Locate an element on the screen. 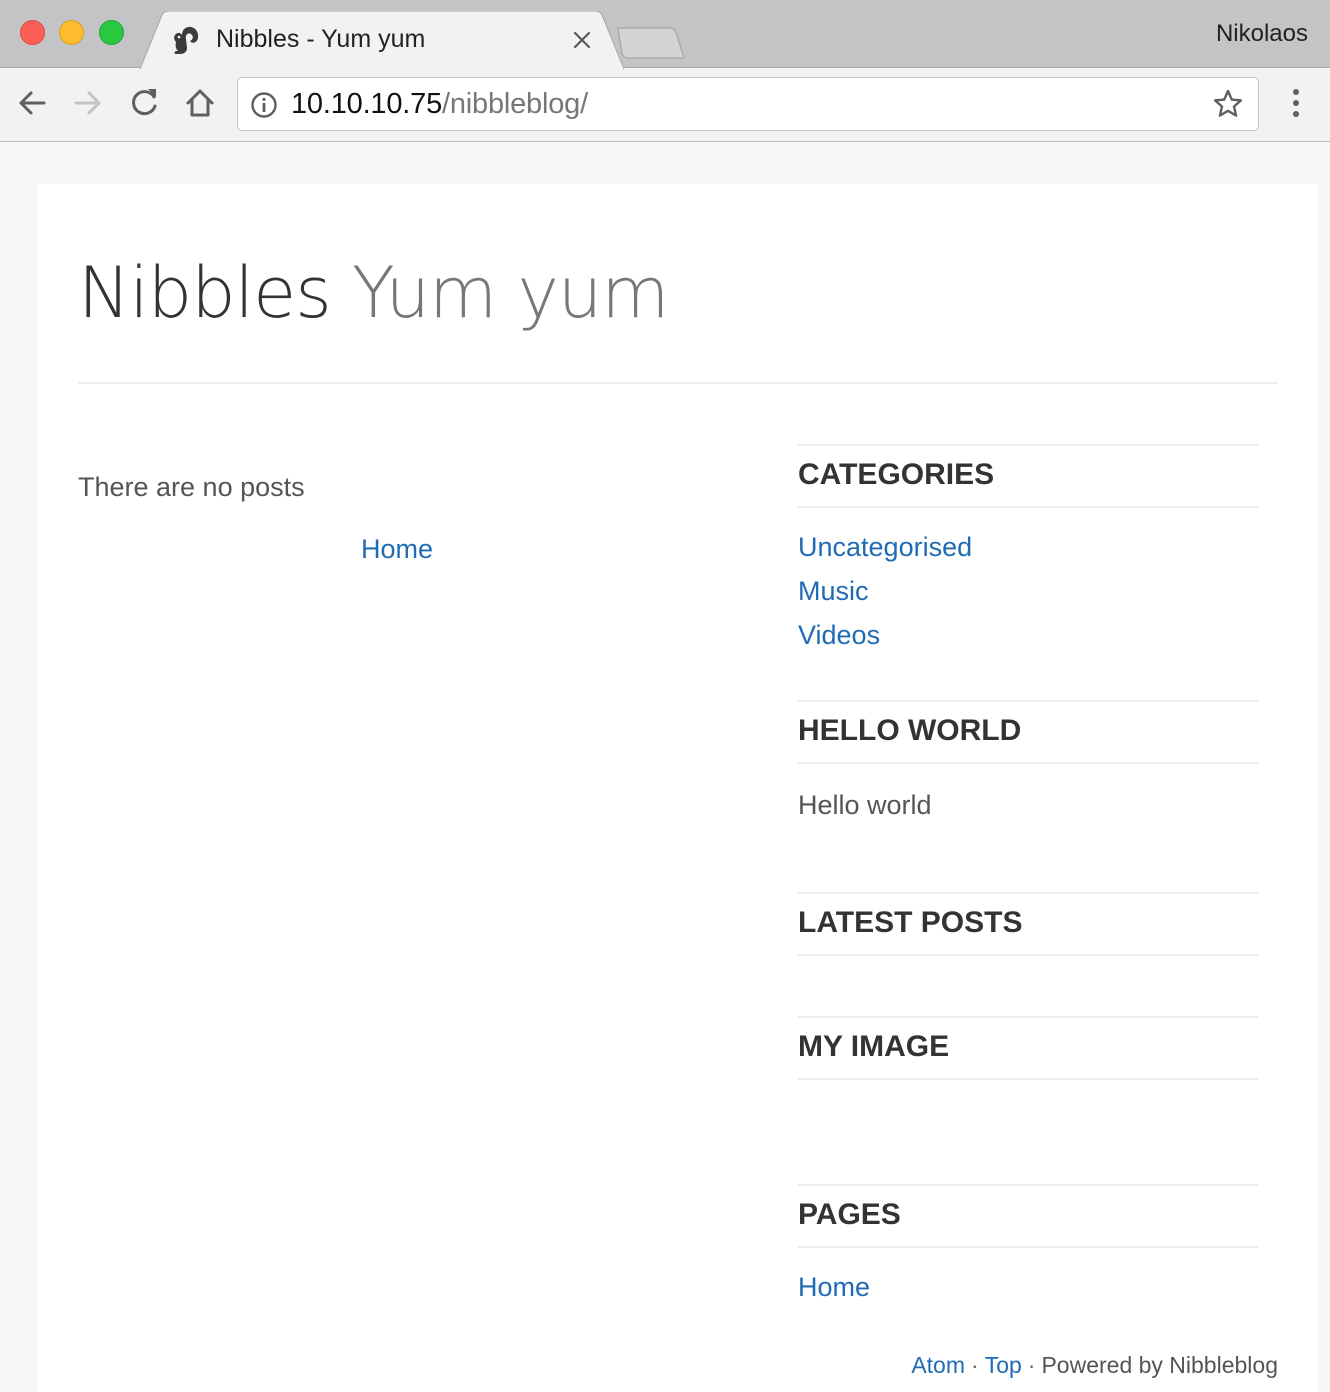 Image resolution: width=1330 pixels, height=1392 pixels. browser-tab-bar: Nibbles - Yum yum Nikolaos is located at coordinates (665, 34).